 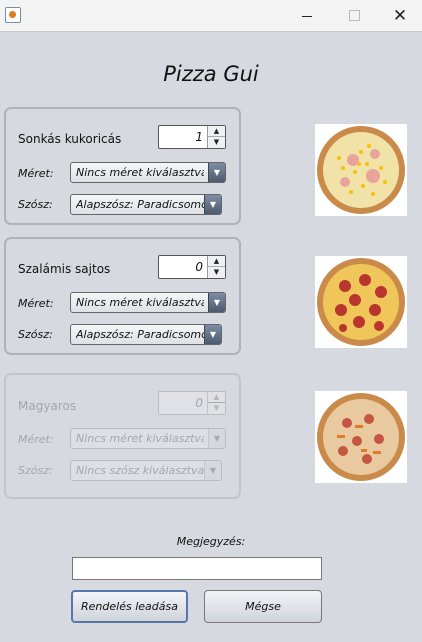 What do you see at coordinates (129, 606) in the screenshot?
I see `order-button: Rendelés leadása` at bounding box center [129, 606].